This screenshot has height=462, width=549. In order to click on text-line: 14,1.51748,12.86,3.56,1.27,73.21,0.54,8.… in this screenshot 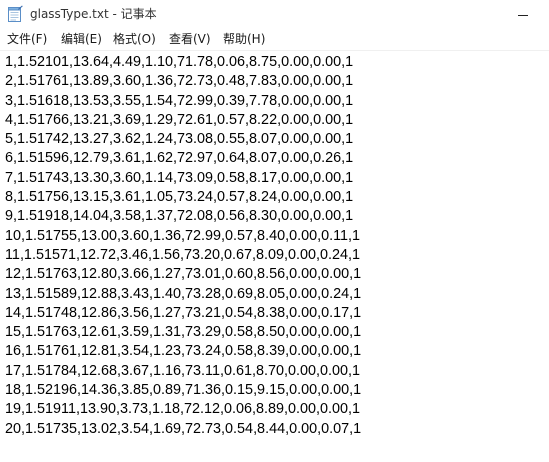, I will do `click(183, 312)`.